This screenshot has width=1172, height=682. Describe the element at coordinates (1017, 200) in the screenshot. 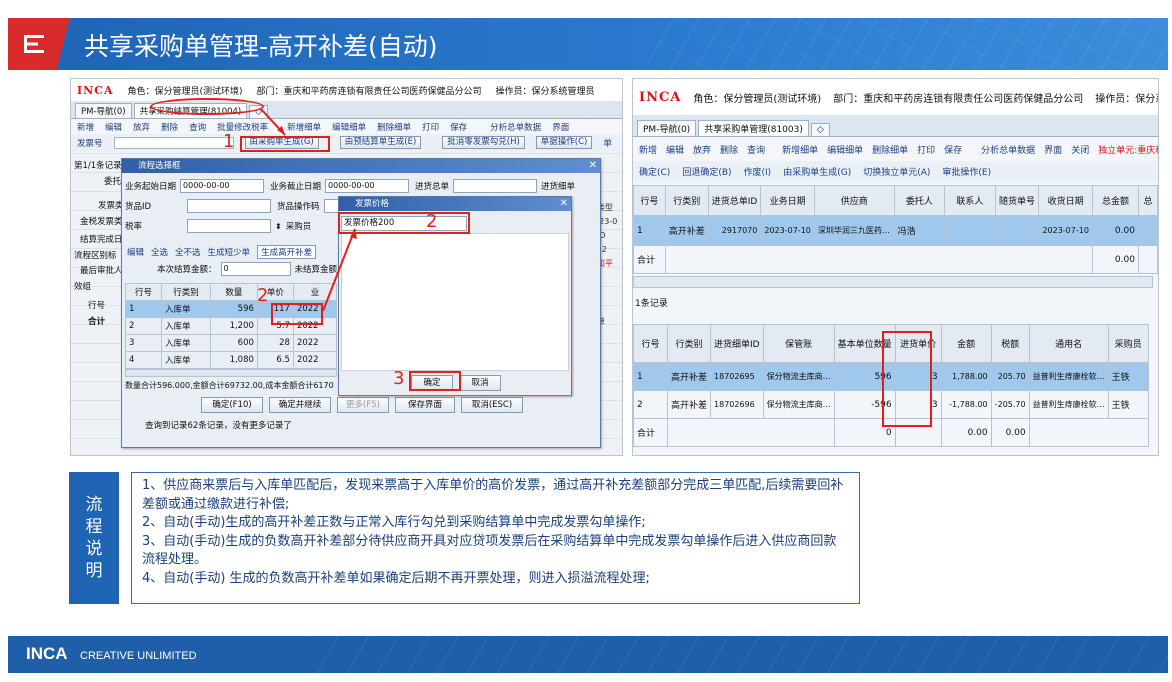

I see `col-ref: 随货单号` at that location.